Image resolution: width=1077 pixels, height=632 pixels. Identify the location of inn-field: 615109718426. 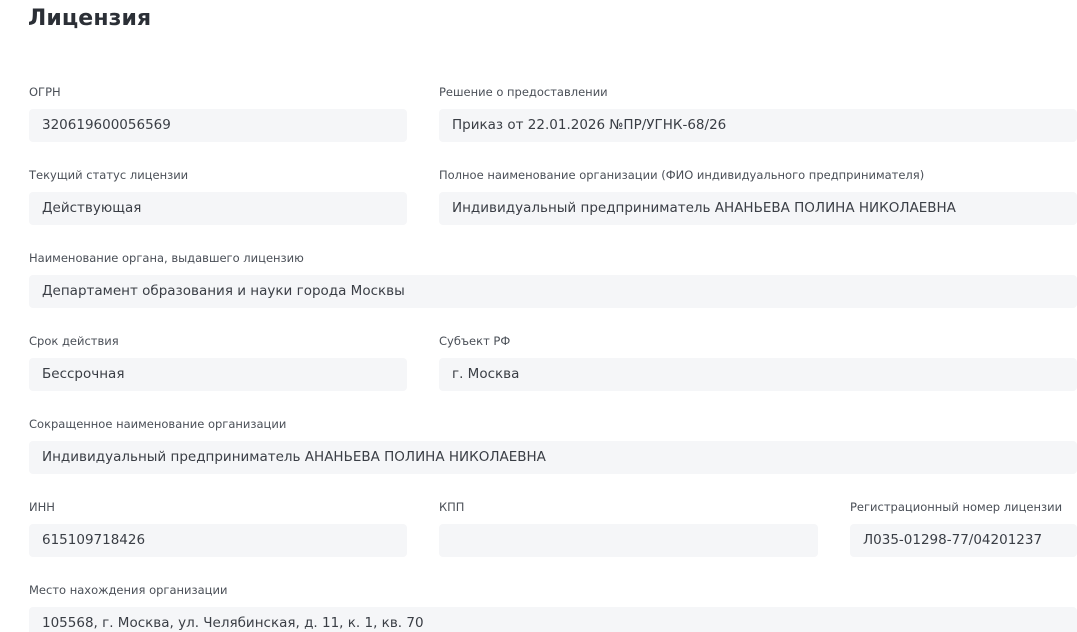
(218, 540).